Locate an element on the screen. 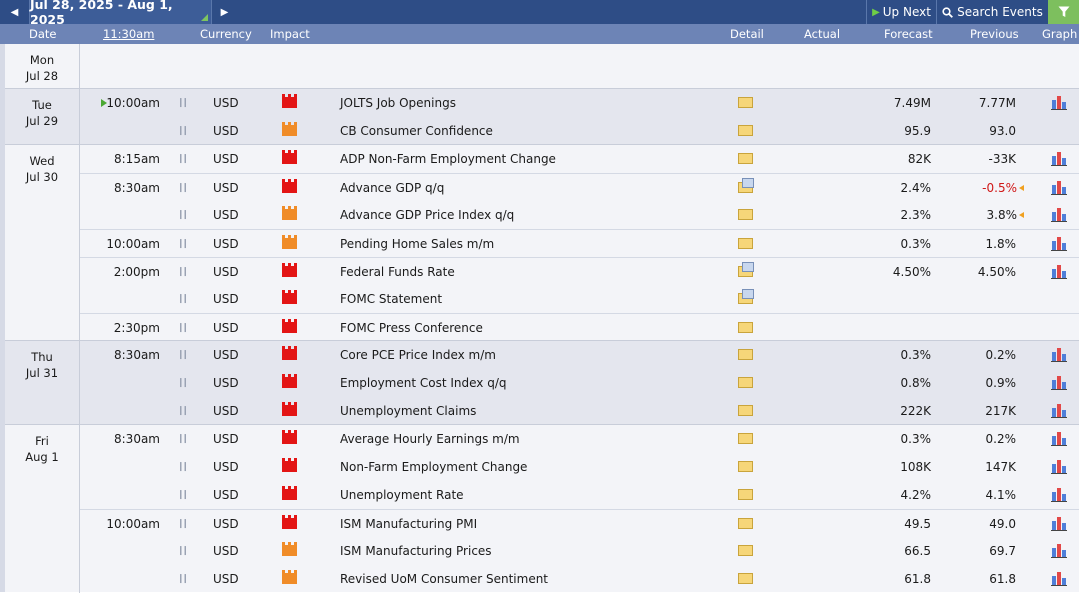 This screenshot has height=593, width=1079. event-row: ❙❙ USD ISM Manufacturing Prices 66.5 69.7 is located at coordinates (579, 551).